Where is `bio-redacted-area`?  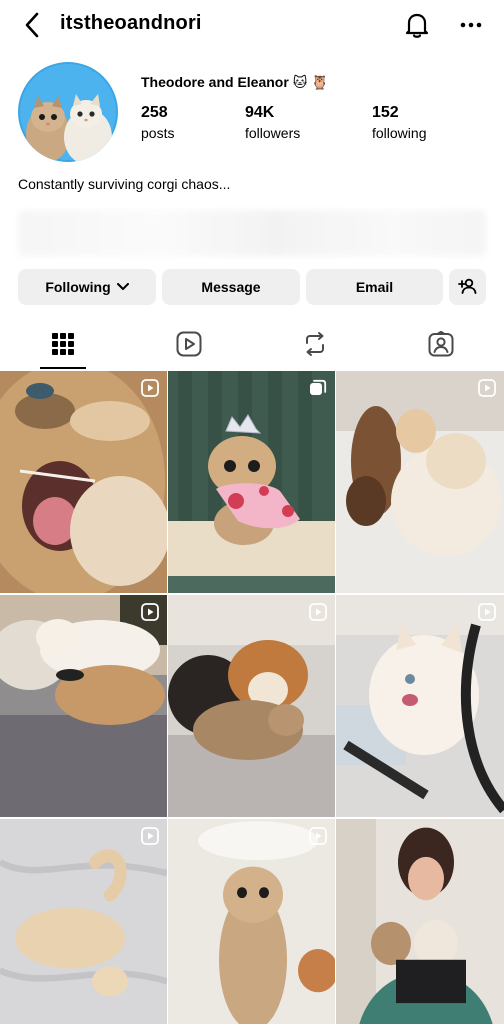 bio-redacted-area is located at coordinates (252, 233).